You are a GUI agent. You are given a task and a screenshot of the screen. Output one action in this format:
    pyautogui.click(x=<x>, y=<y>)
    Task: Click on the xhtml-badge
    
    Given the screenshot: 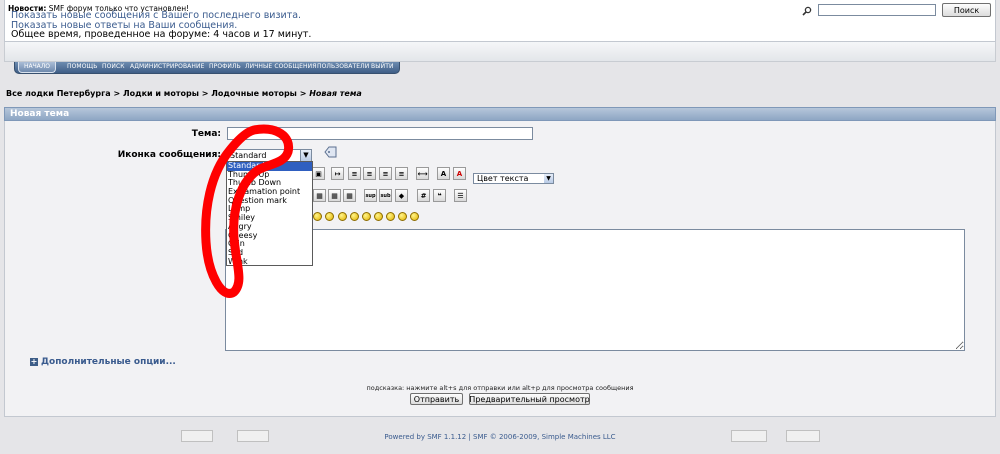 What is the action you would take?
    pyautogui.click(x=749, y=436)
    